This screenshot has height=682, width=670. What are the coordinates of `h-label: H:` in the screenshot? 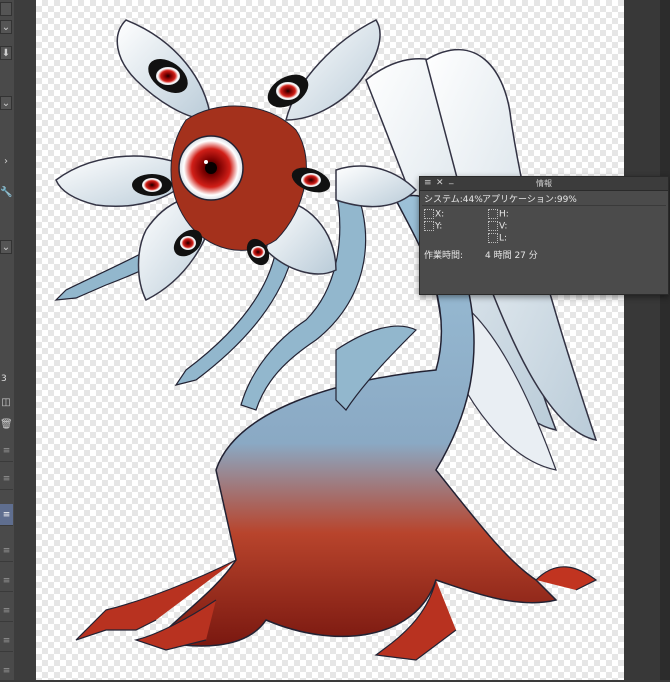 It's located at (504, 214).